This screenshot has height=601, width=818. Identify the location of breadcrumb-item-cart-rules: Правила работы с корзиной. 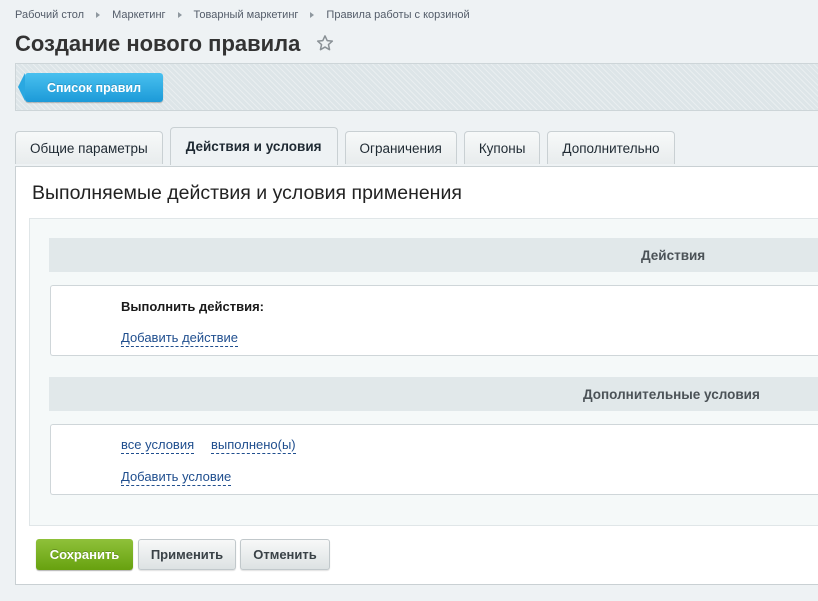
(397, 15).